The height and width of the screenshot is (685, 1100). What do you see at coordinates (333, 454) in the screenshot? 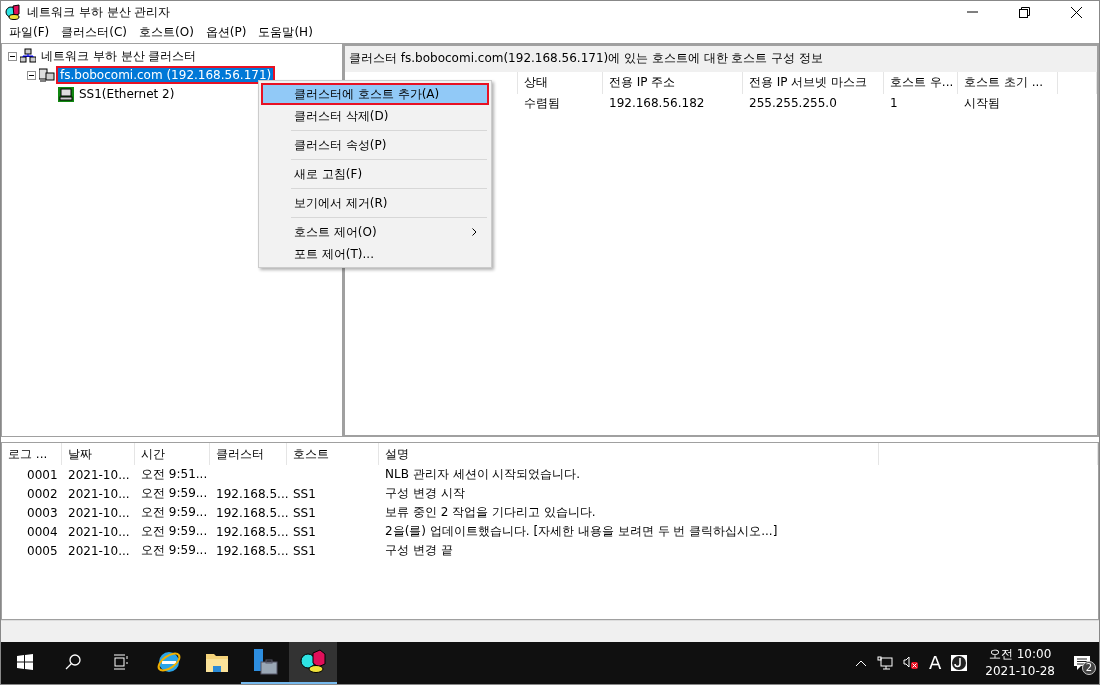
I see `column-header: 호스트` at bounding box center [333, 454].